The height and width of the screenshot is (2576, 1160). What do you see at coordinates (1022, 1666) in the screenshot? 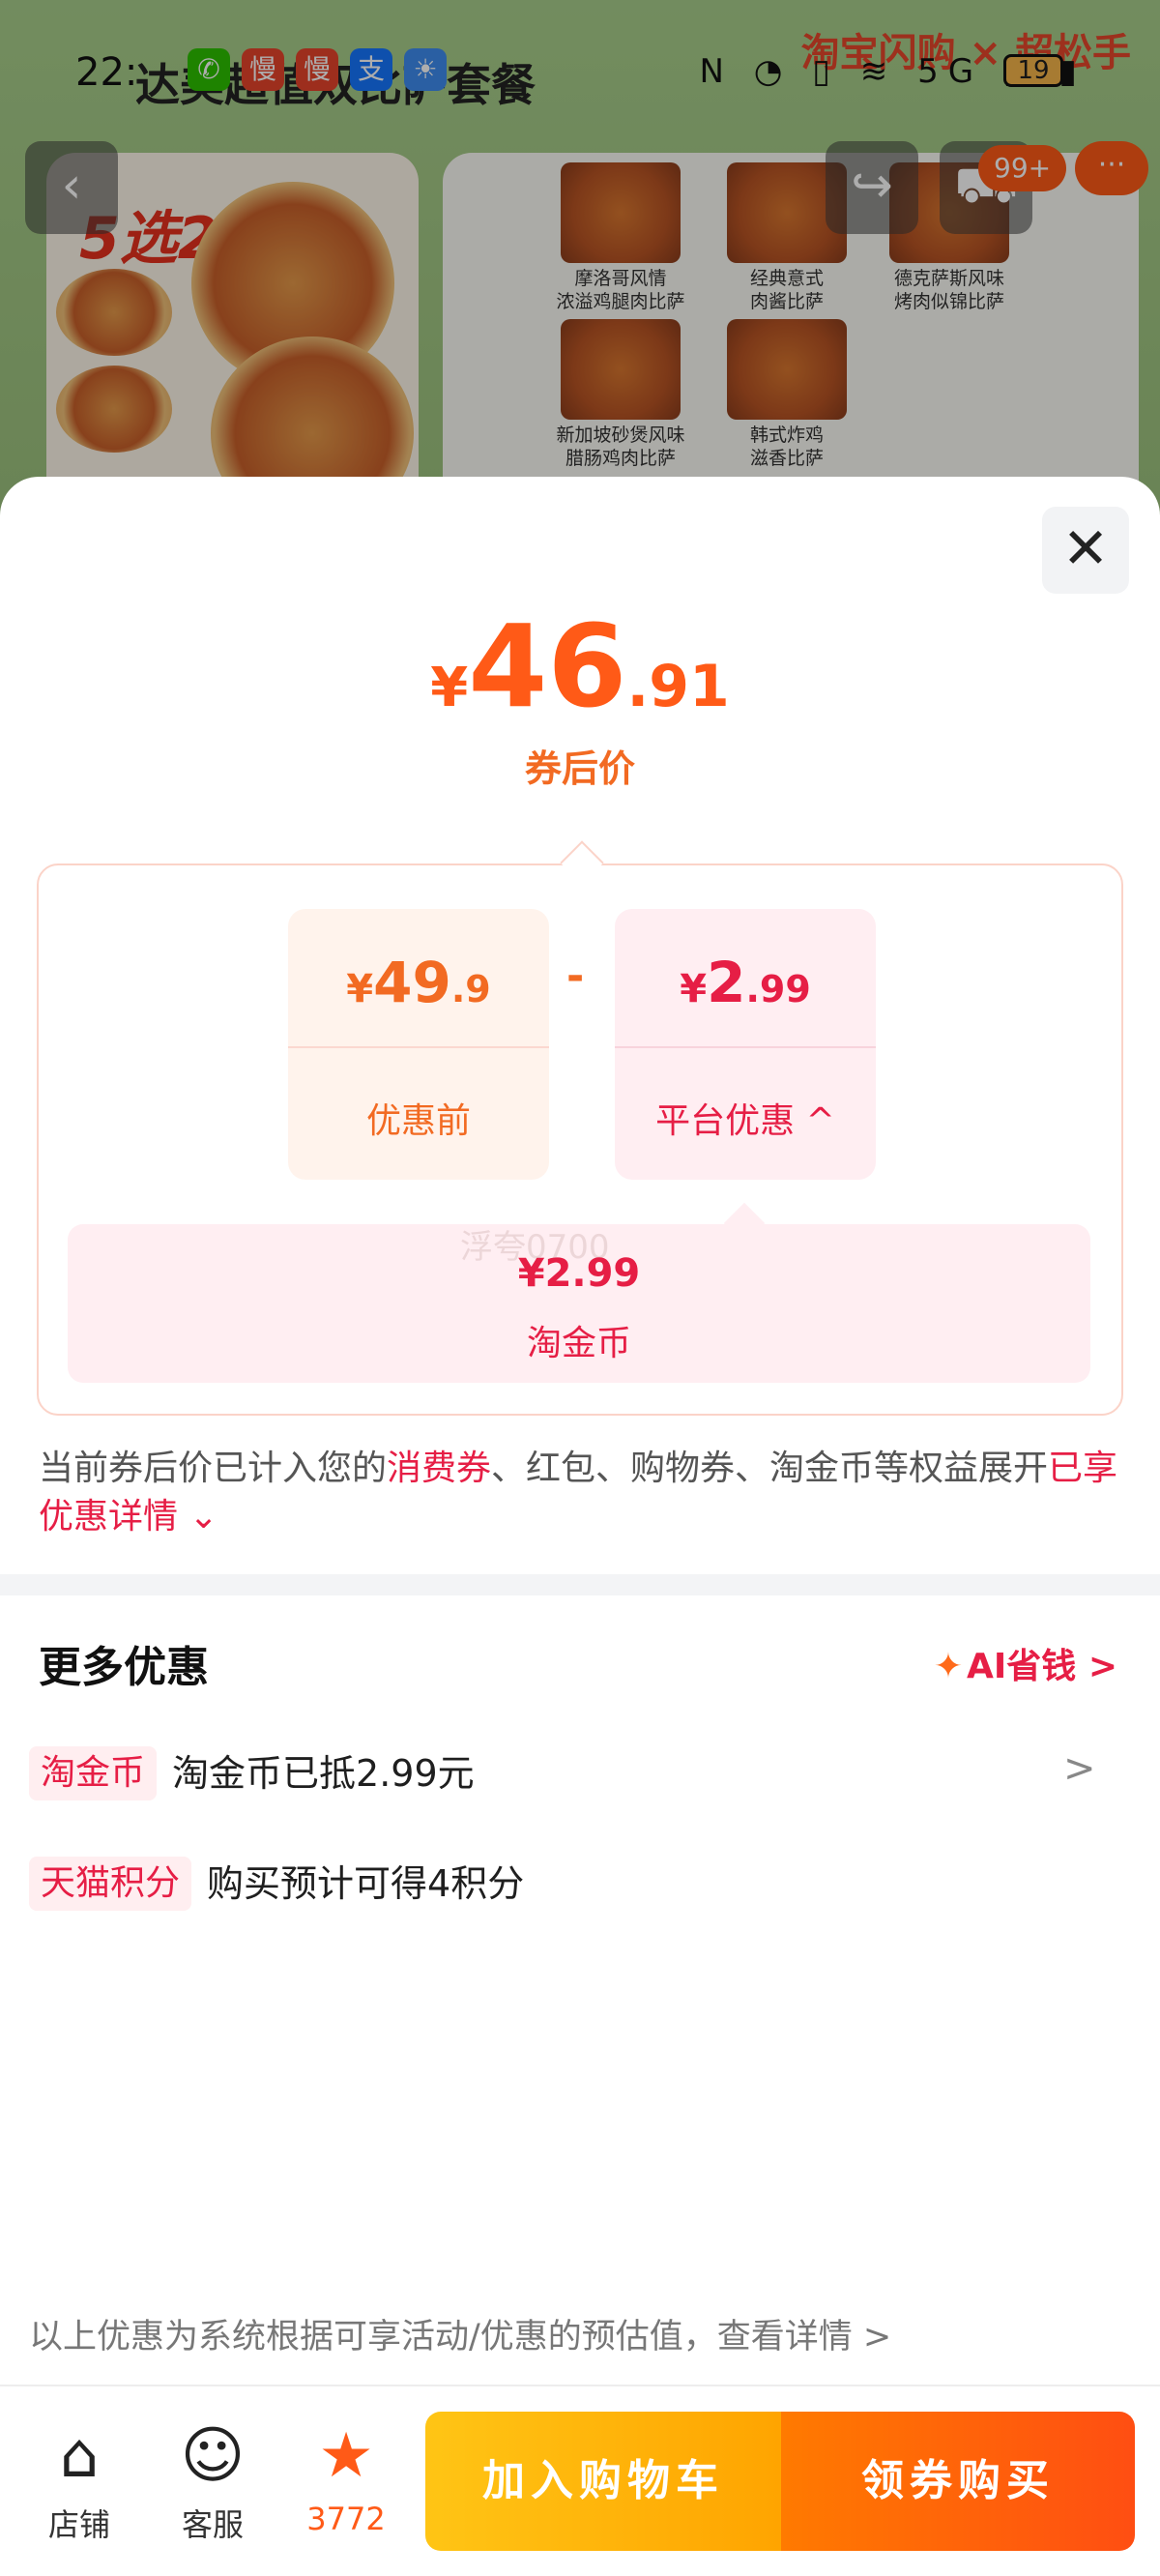
I see `ai-label: AI省钱` at bounding box center [1022, 1666].